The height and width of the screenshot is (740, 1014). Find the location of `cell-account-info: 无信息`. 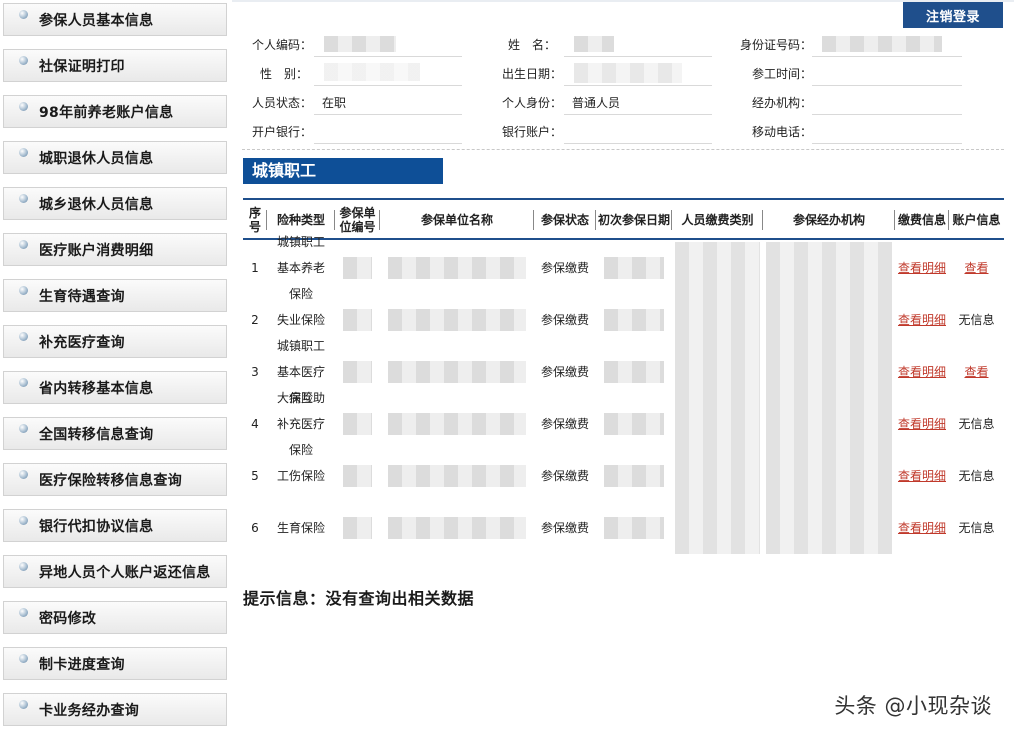

cell-account-info: 无信息 is located at coordinates (976, 476).